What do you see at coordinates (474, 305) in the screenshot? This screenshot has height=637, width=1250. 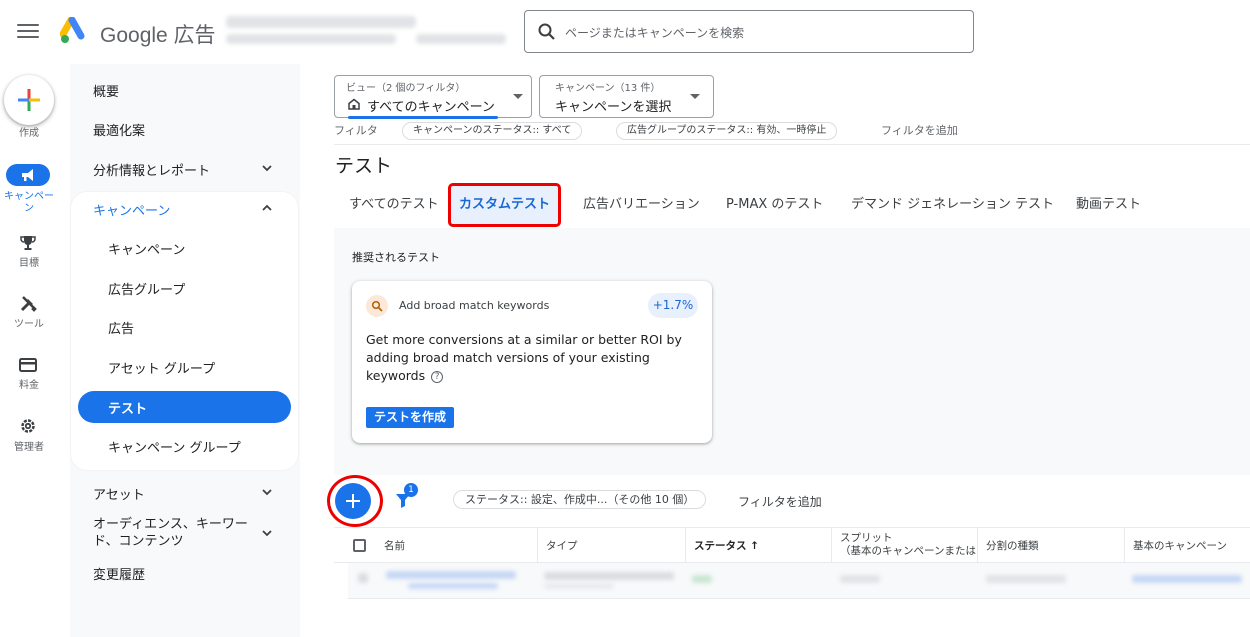 I see `card-title: Add broad match keywords` at bounding box center [474, 305].